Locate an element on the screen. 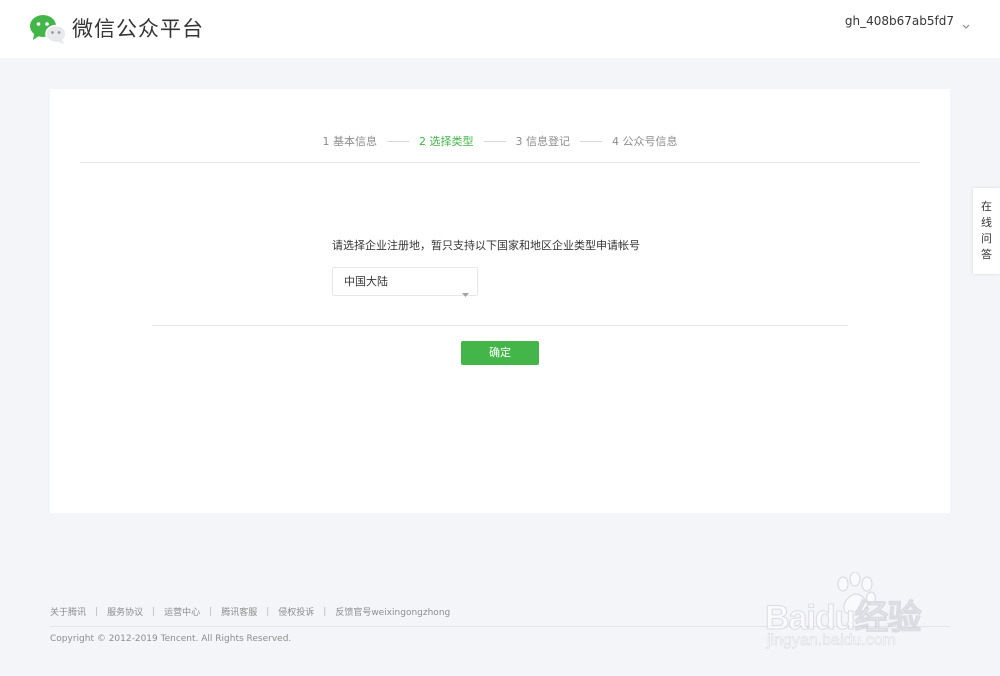 This screenshot has width=1000, height=676. watermark-url: jingyan.baidu.com is located at coordinates (832, 641).